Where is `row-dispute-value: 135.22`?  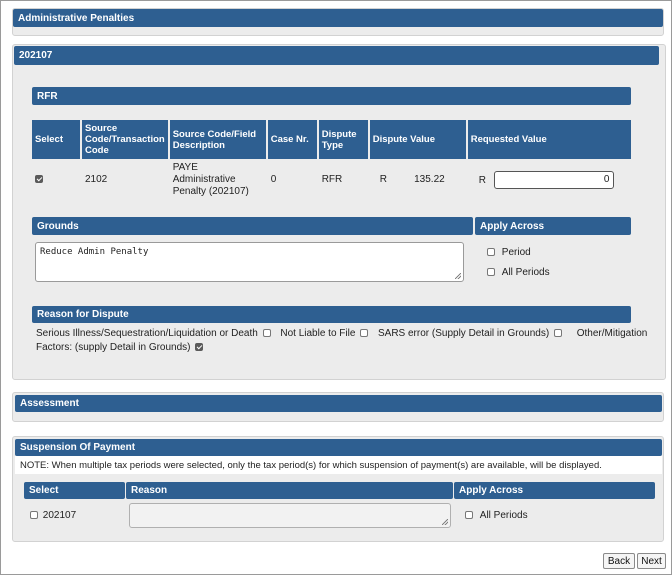 row-dispute-value: 135.22 is located at coordinates (429, 179).